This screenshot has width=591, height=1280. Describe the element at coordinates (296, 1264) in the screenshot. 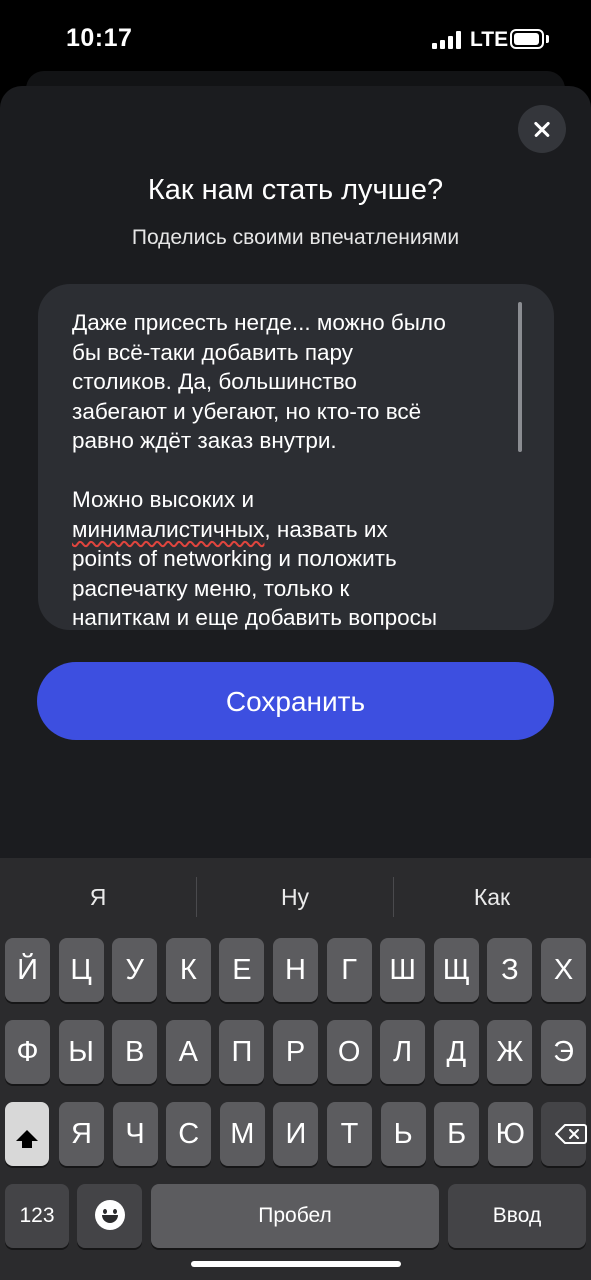

I see `home-indicator` at that location.